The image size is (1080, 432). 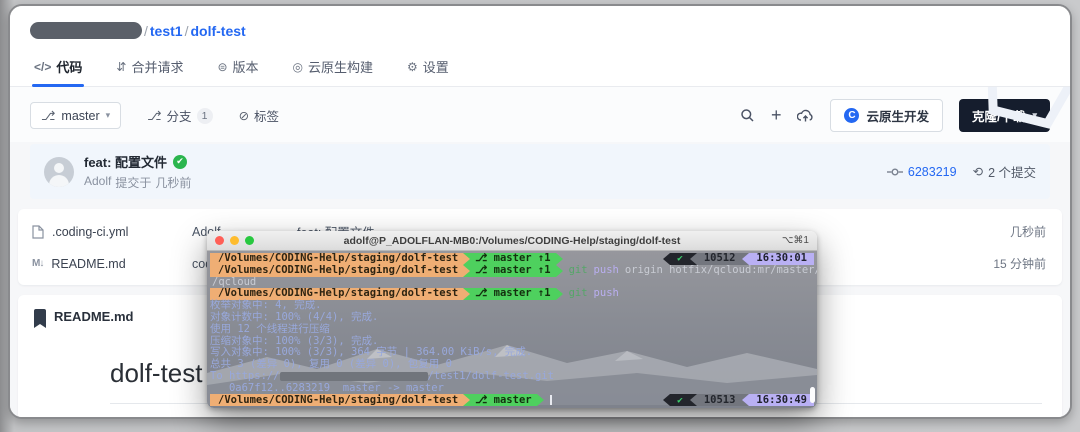 I want to click on close-icon, so click(x=219, y=240).